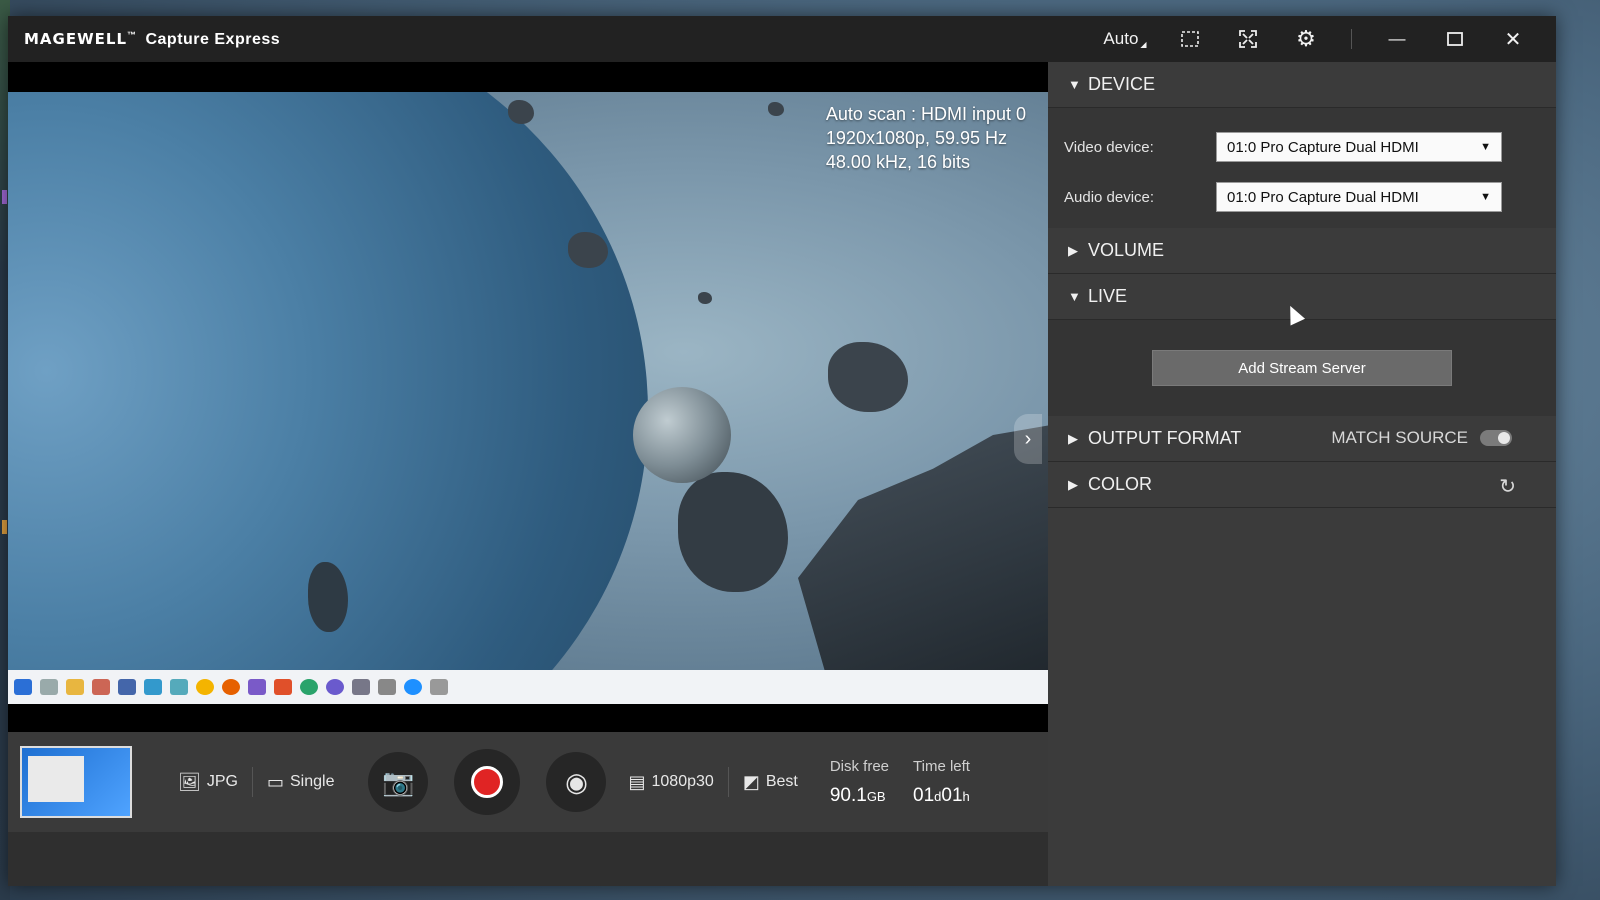 The image size is (1600, 900). Describe the element at coordinates (189, 781) in the screenshot. I see `image-icon: 🖼` at that location.